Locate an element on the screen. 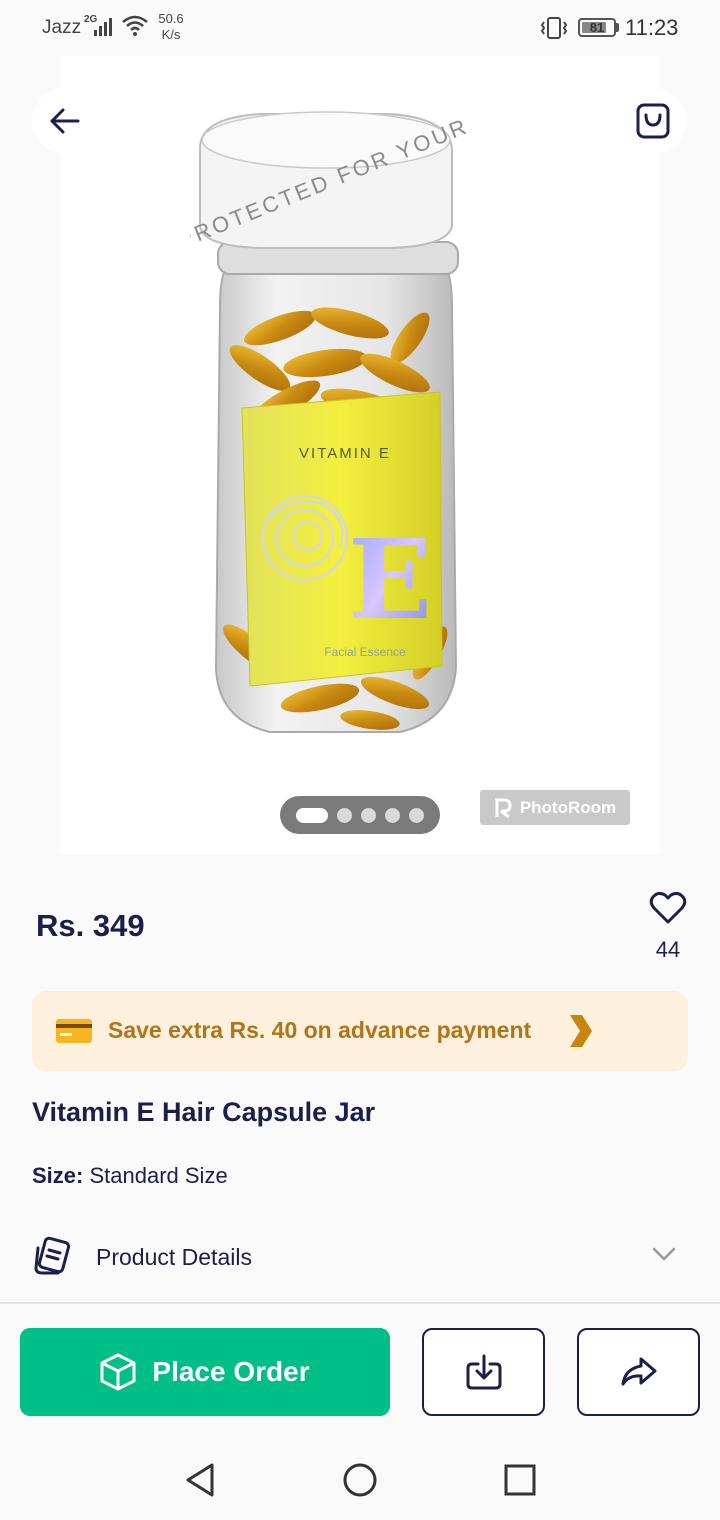 The height and width of the screenshot is (1520, 720). nav-home-icon is located at coordinates (360, 1480).